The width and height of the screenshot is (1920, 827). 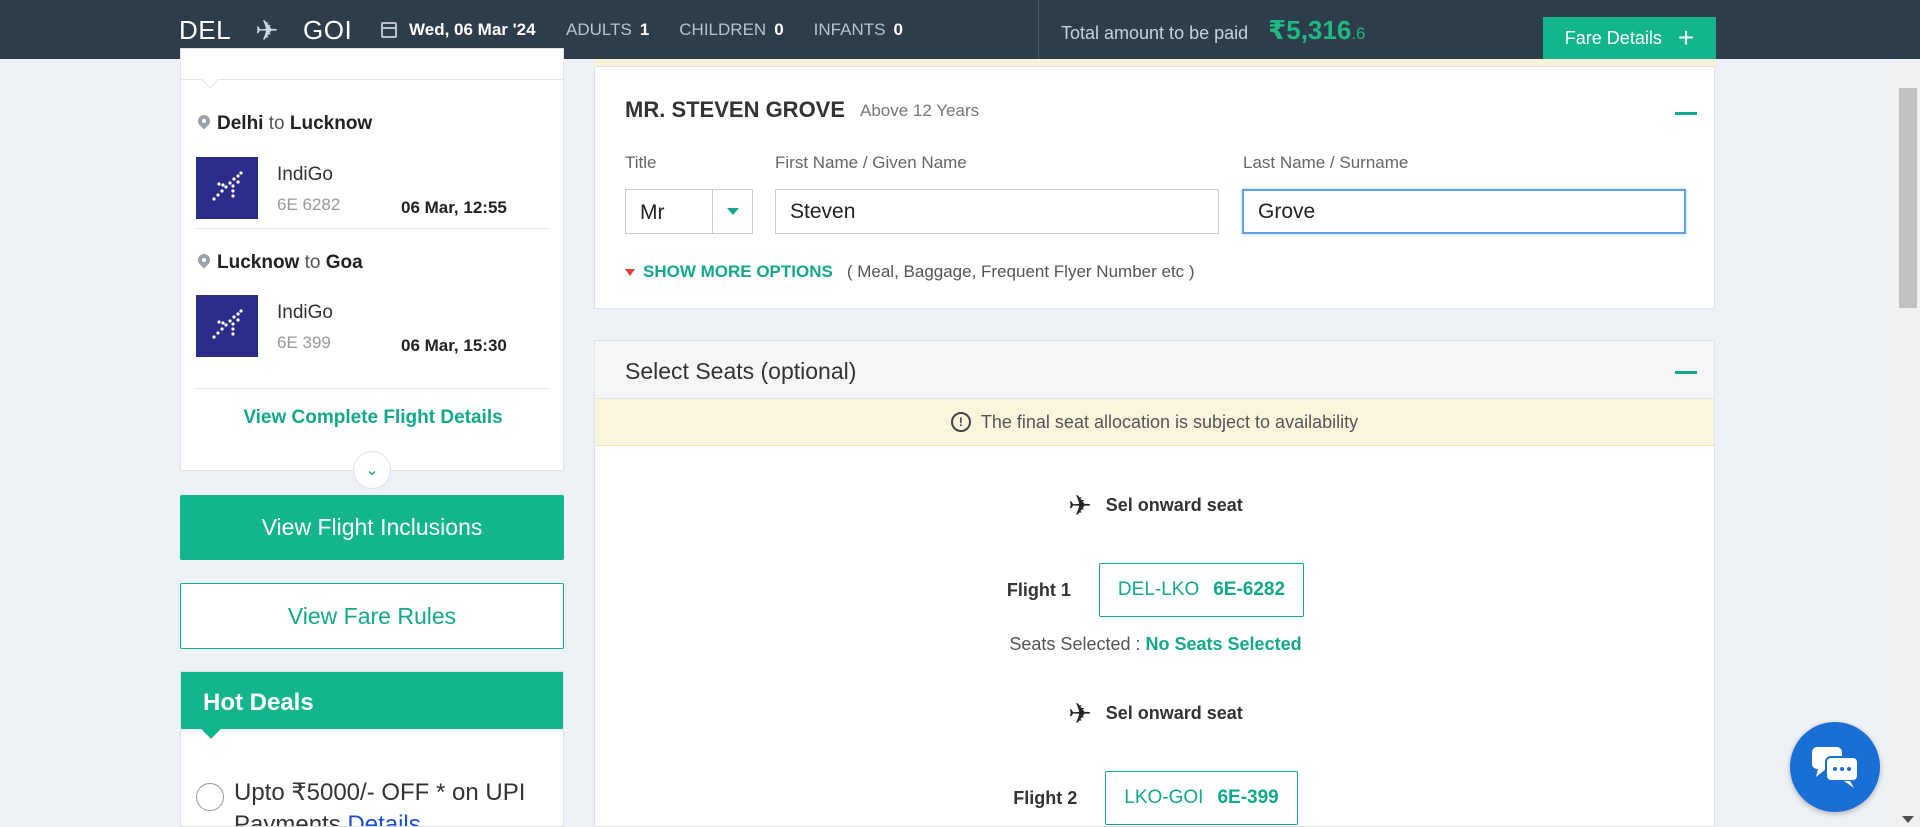 I want to click on view-flight-inclusions-button: View Flight Inclusions, so click(x=372, y=527).